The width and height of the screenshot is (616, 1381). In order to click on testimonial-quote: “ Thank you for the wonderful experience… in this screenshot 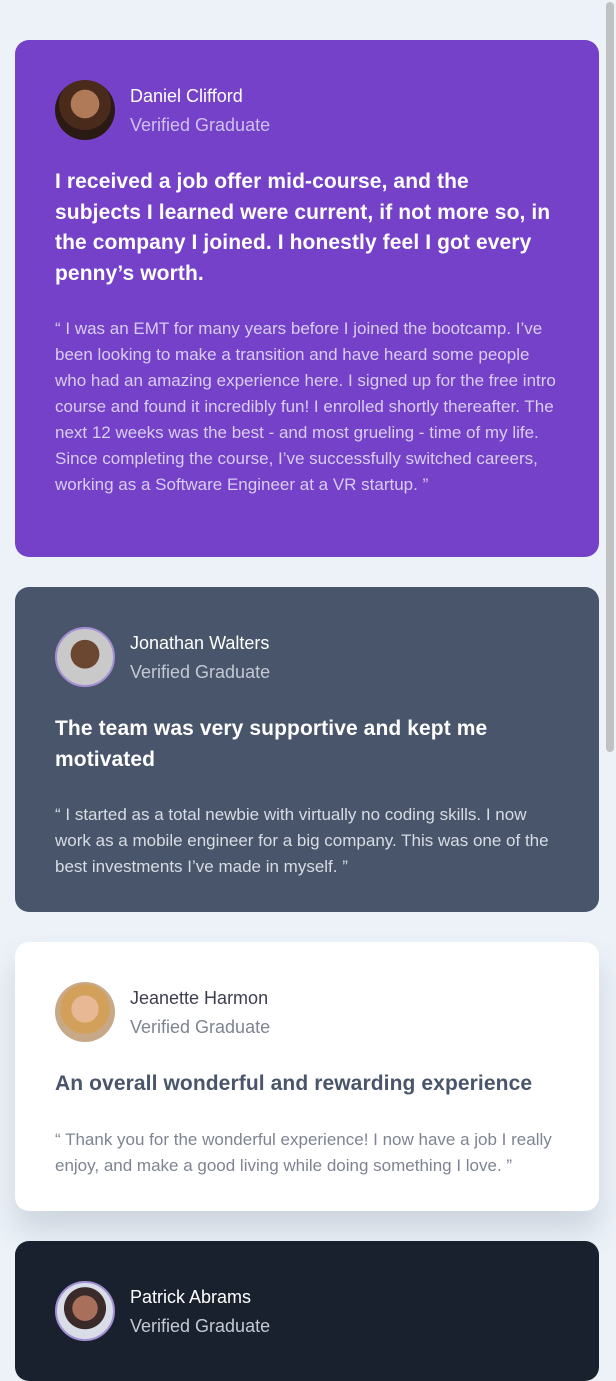, I will do `click(303, 1152)`.